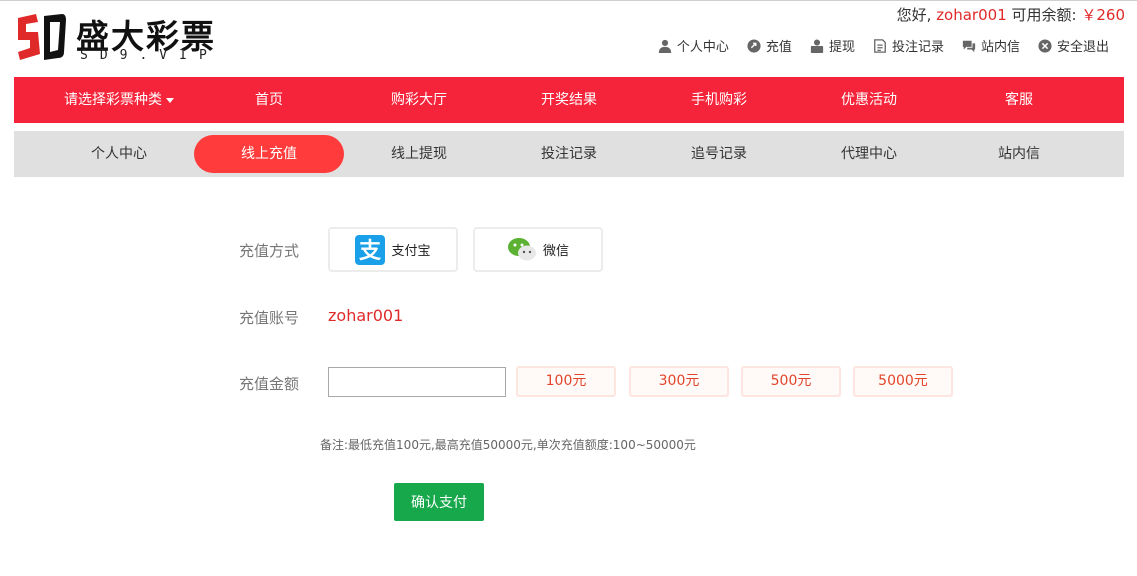 This screenshot has height=576, width=1137. What do you see at coordinates (411, 251) in the screenshot?
I see `alipay-label: 支付宝` at bounding box center [411, 251].